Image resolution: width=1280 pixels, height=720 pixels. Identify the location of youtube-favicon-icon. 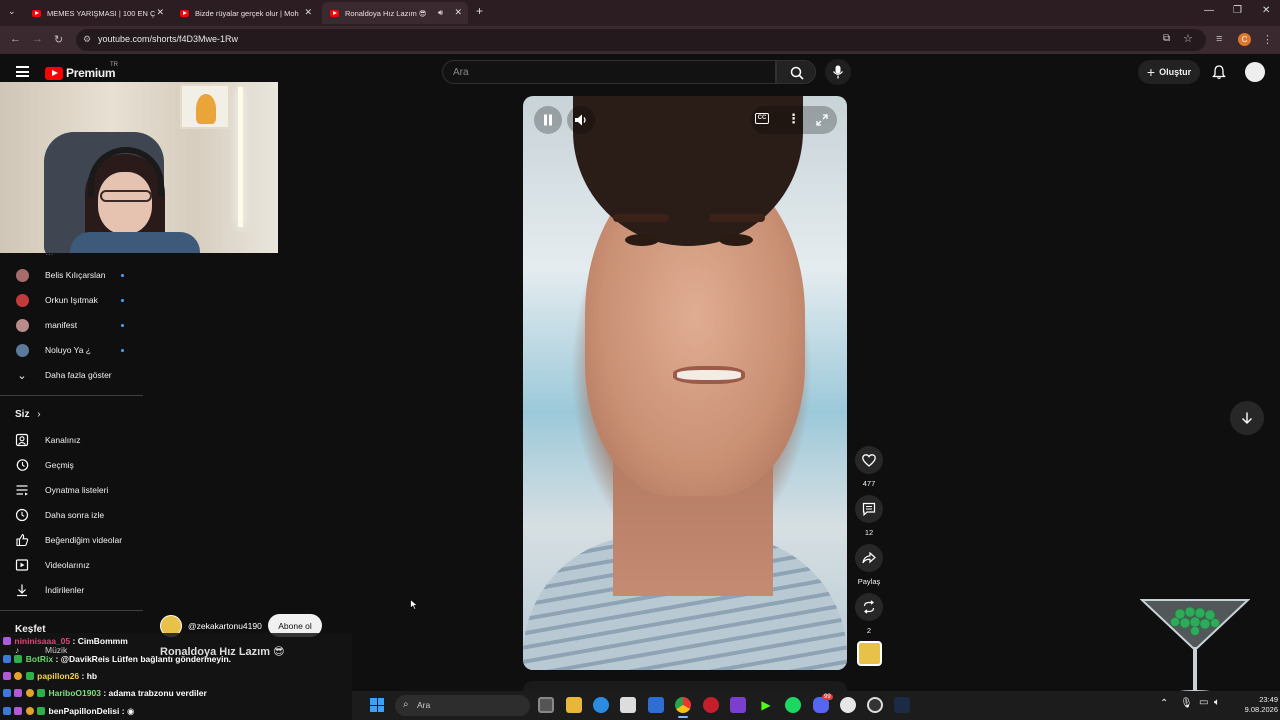
(184, 13).